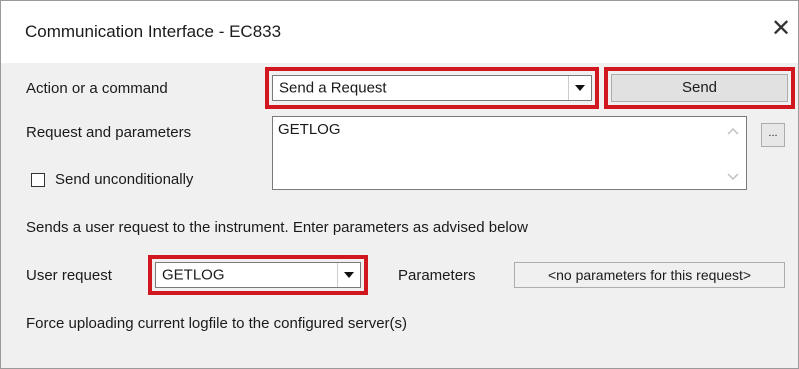 The width and height of the screenshot is (799, 369). Describe the element at coordinates (109, 132) in the screenshot. I see `request-label: Request and parameters` at that location.